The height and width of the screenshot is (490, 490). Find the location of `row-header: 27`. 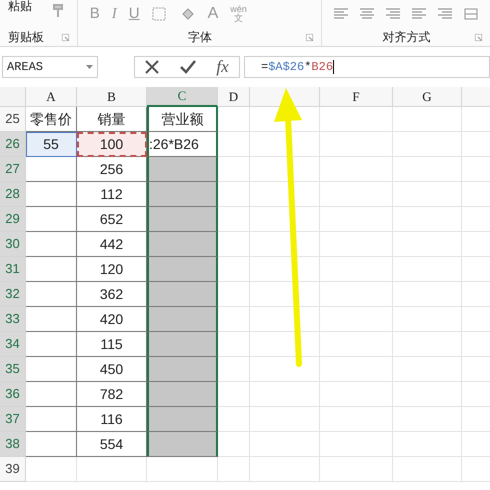

row-header: 27 is located at coordinates (13, 169).